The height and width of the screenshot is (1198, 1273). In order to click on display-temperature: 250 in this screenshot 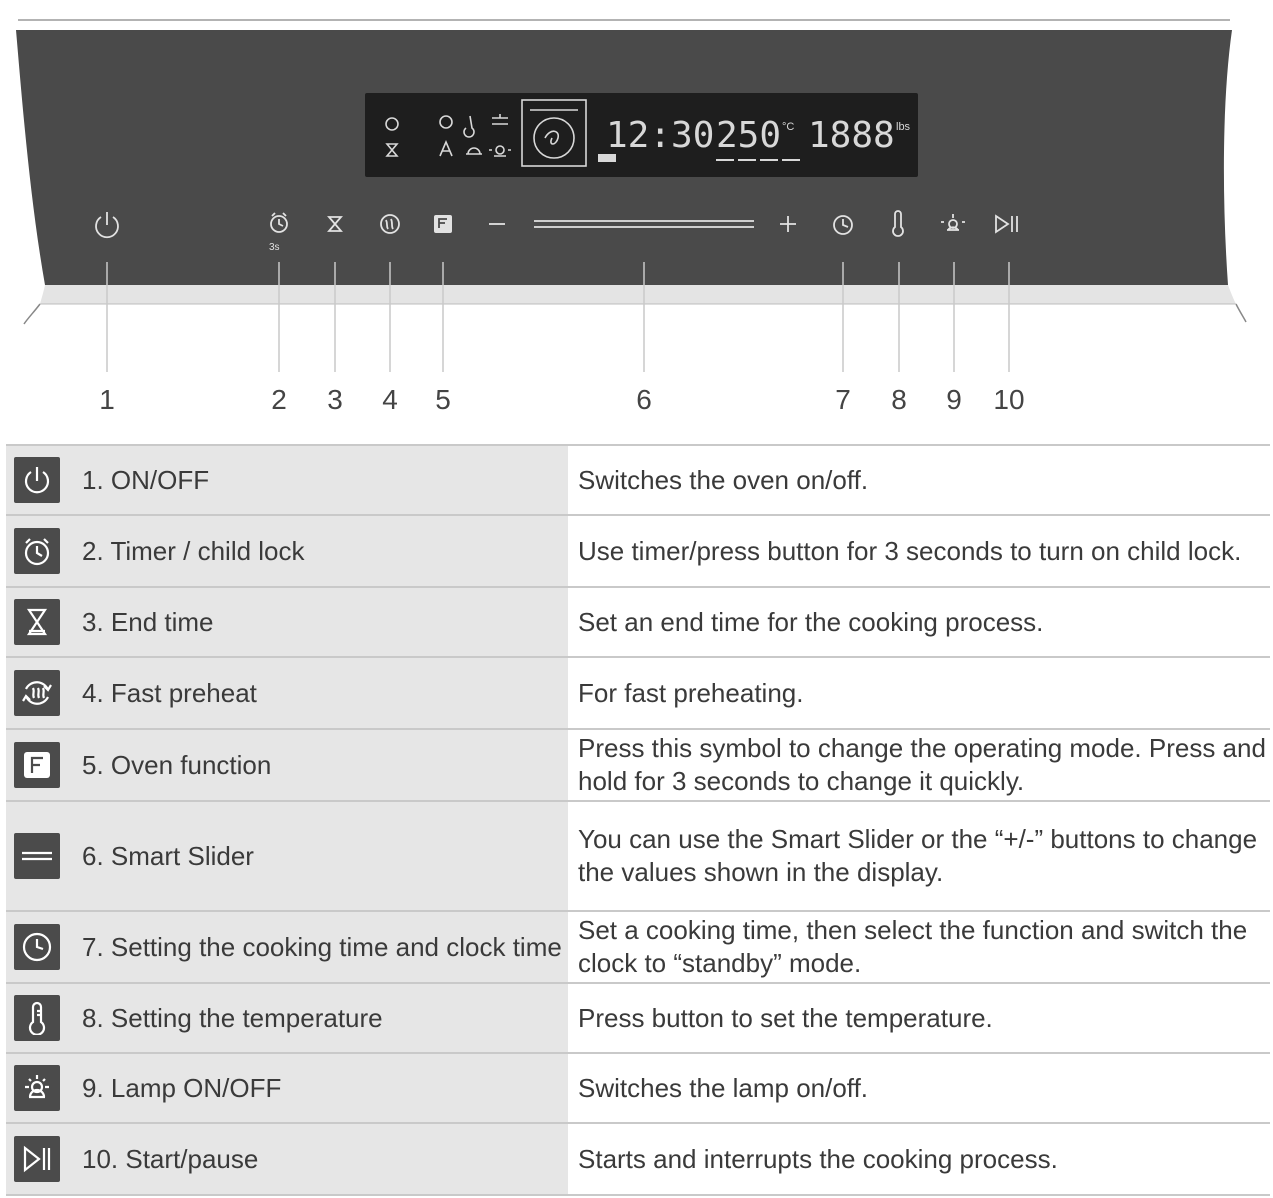, I will do `click(748, 135)`.